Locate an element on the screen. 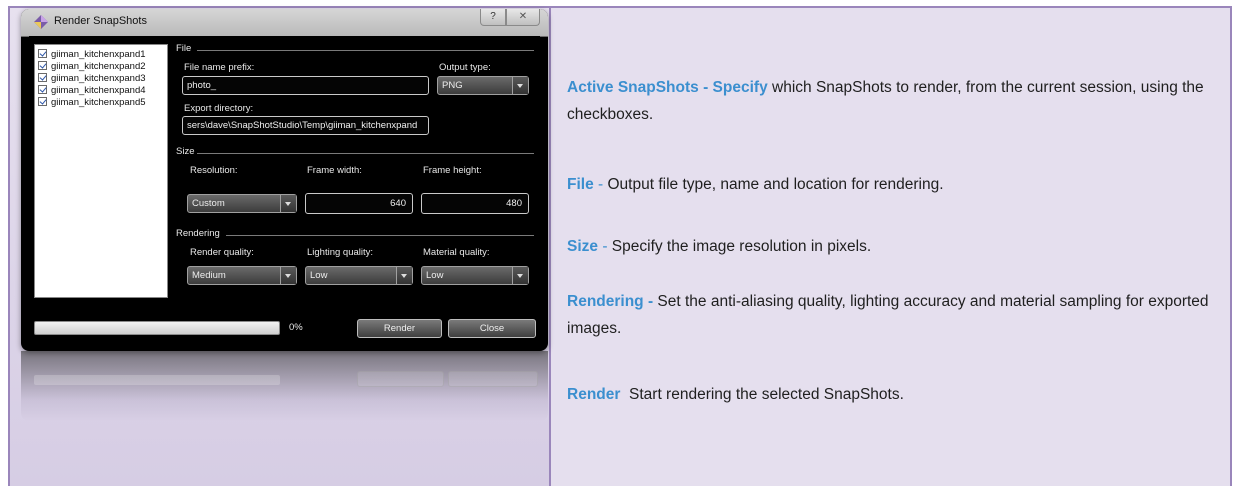  size-section-title: Size is located at coordinates (185, 151).